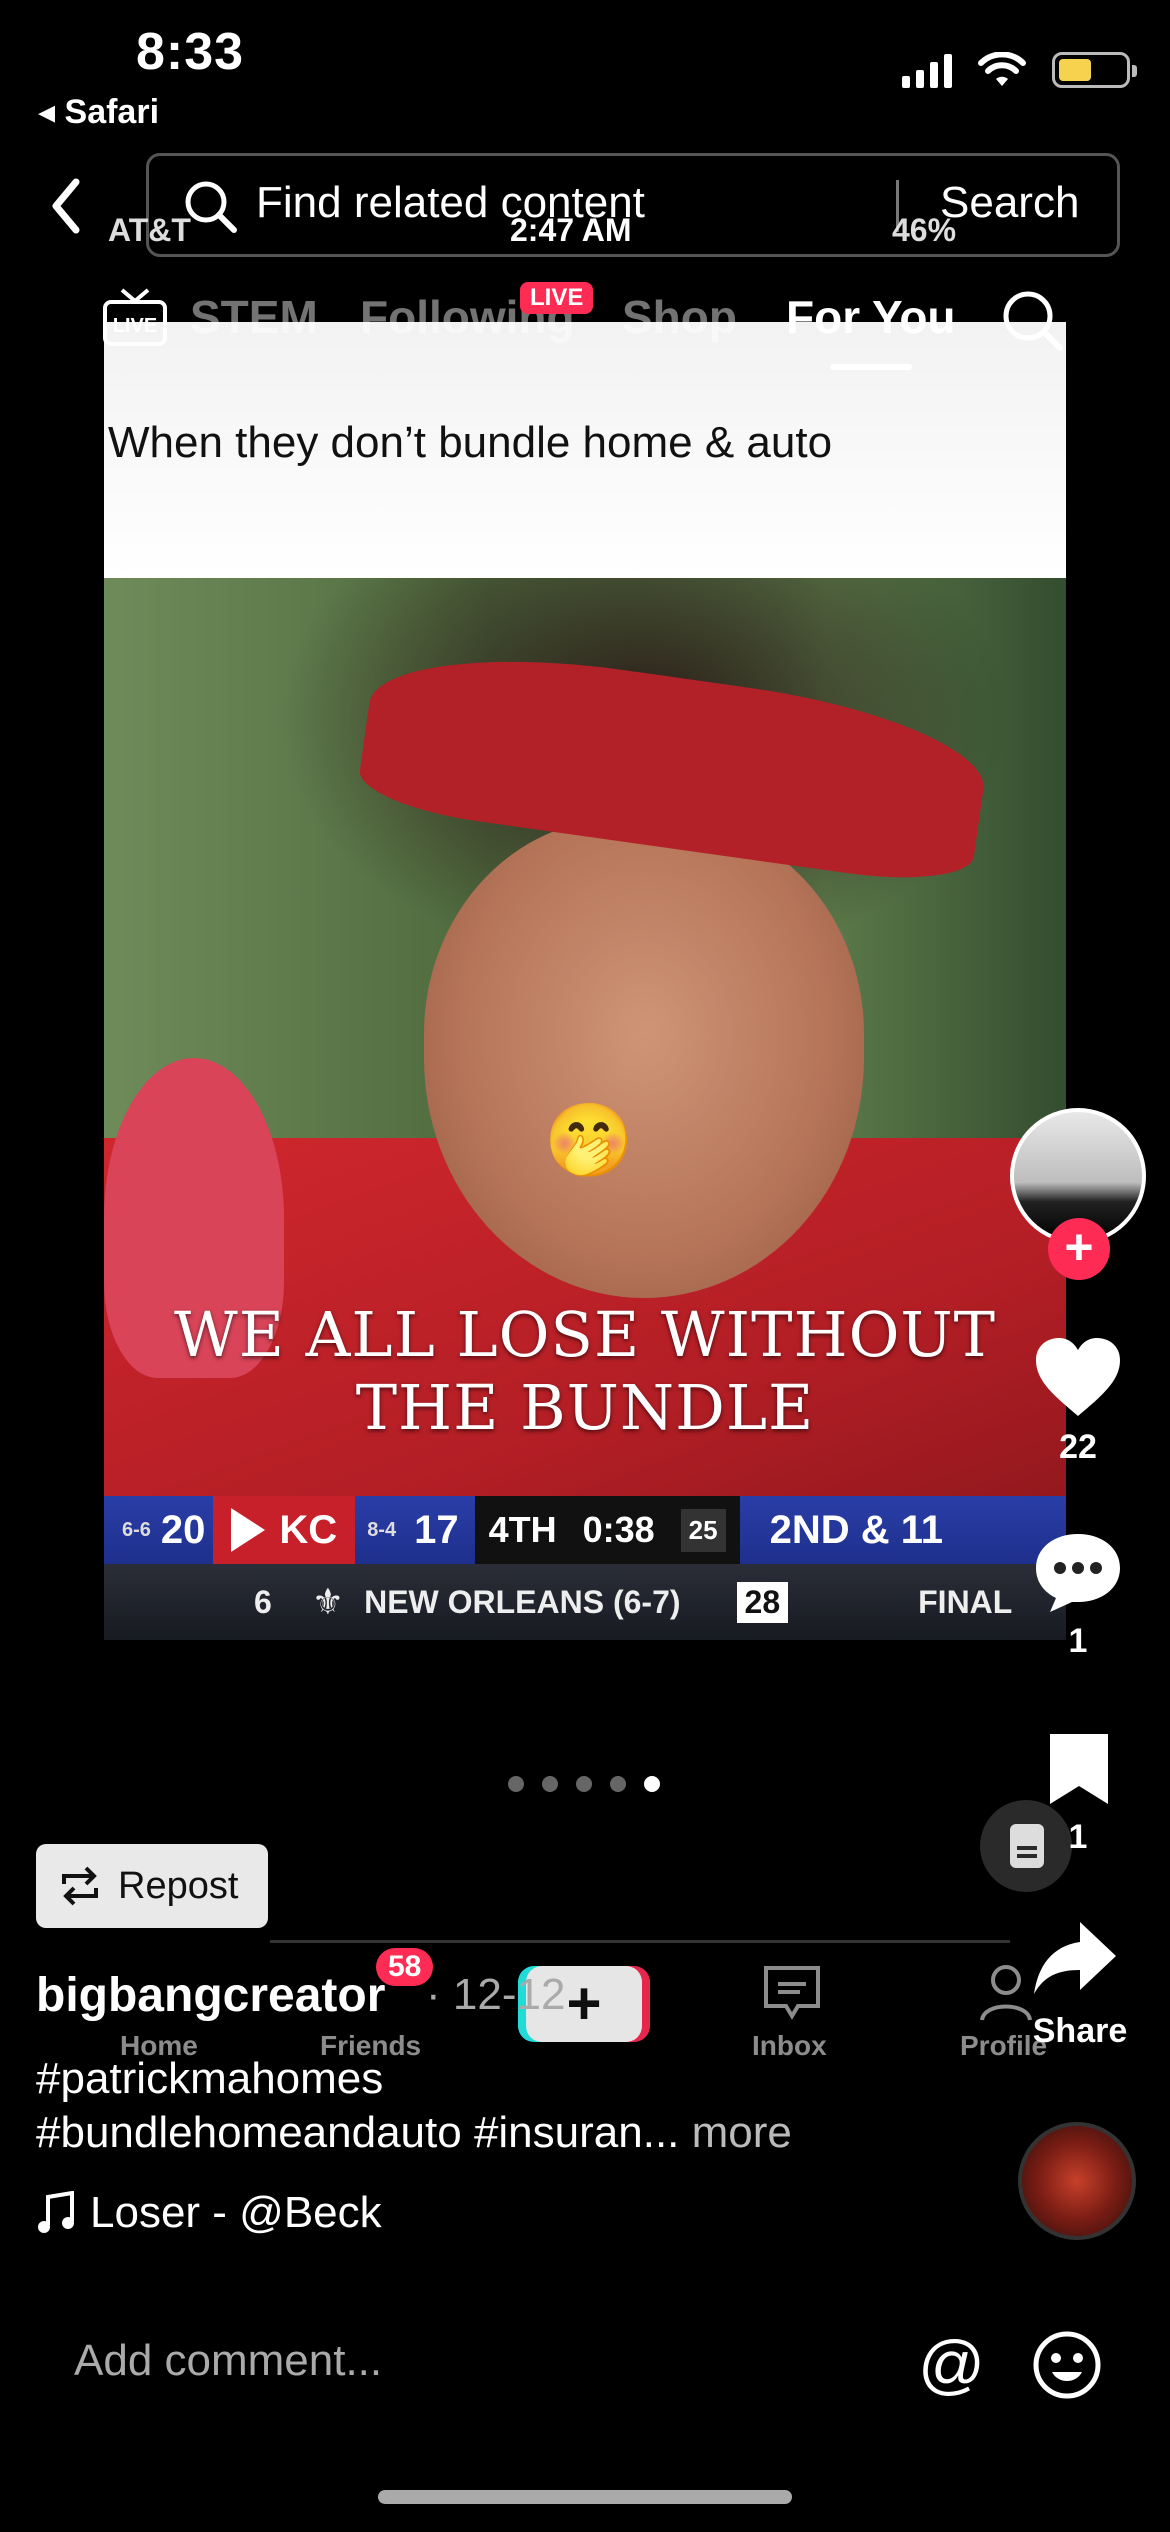 This screenshot has height=2532, width=1170. What do you see at coordinates (1075, 1958) in the screenshot?
I see `share-icon` at bounding box center [1075, 1958].